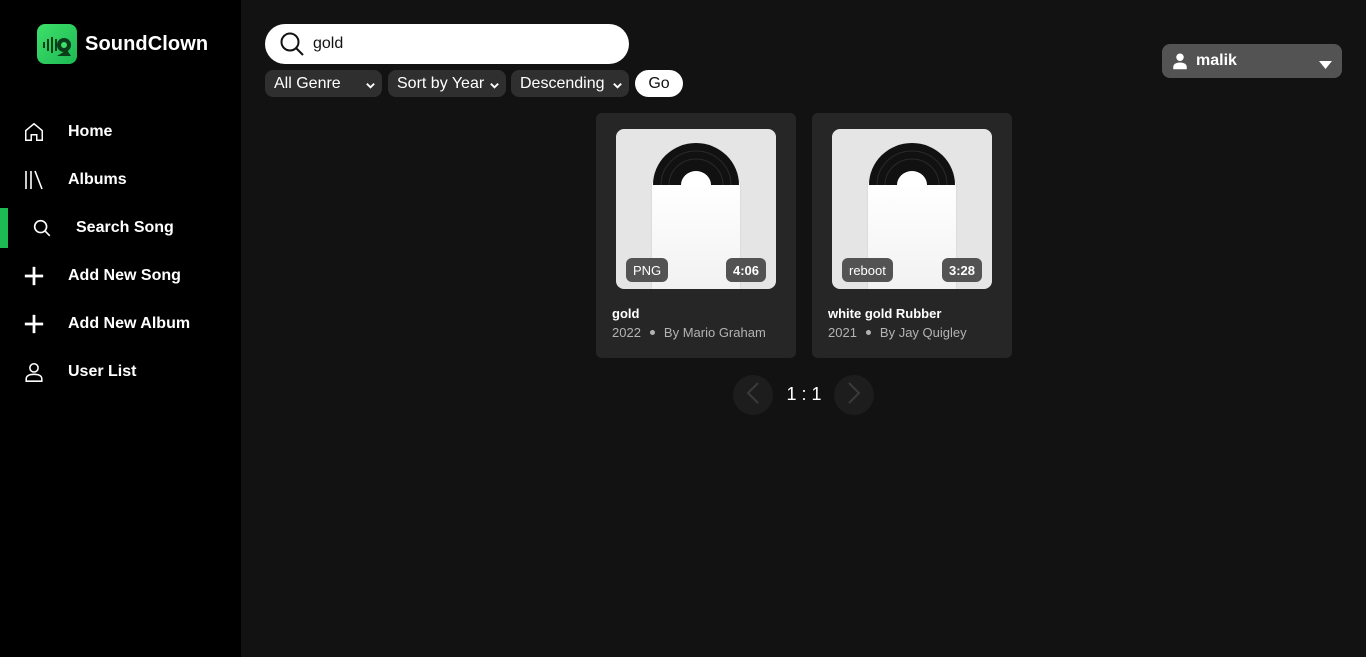 The width and height of the screenshot is (1366, 657). I want to click on sidebar-item-add-new-song: Add New Song, so click(120, 276).